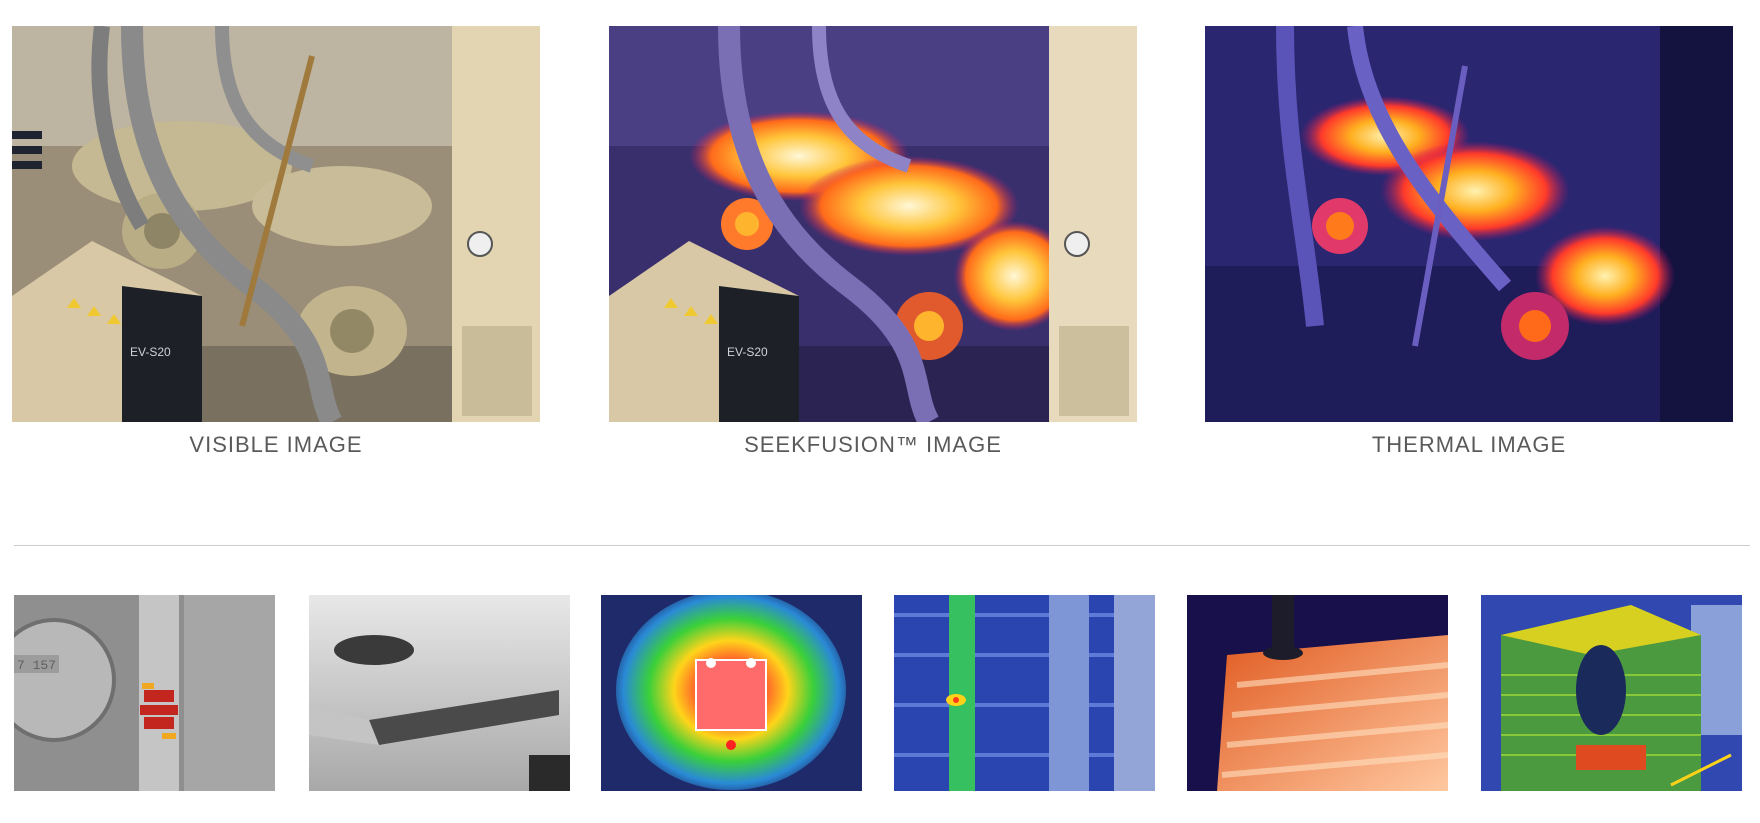 The image size is (1760, 823). I want to click on meter-readout: 7 157, so click(36, 665).